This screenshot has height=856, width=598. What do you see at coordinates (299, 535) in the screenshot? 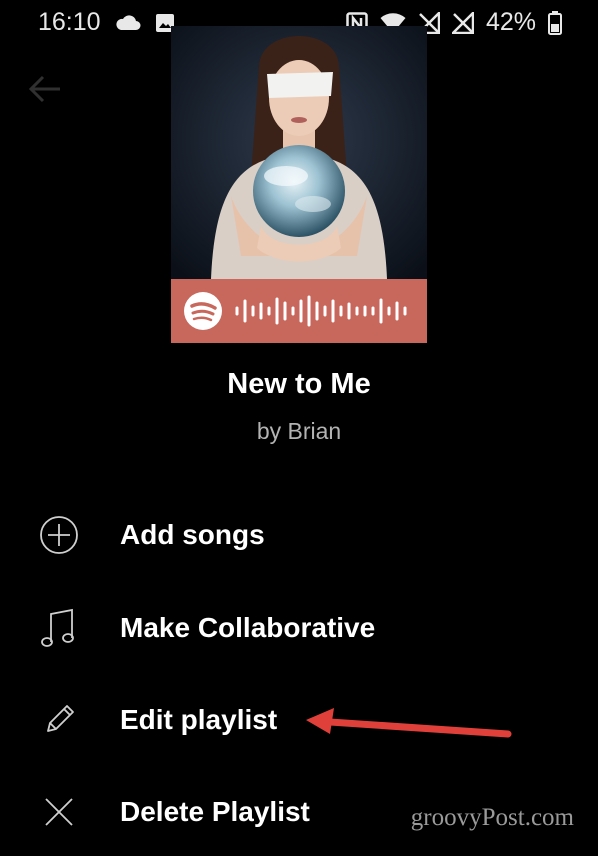
I see `menu-item-add-songs: Add songs` at bounding box center [299, 535].